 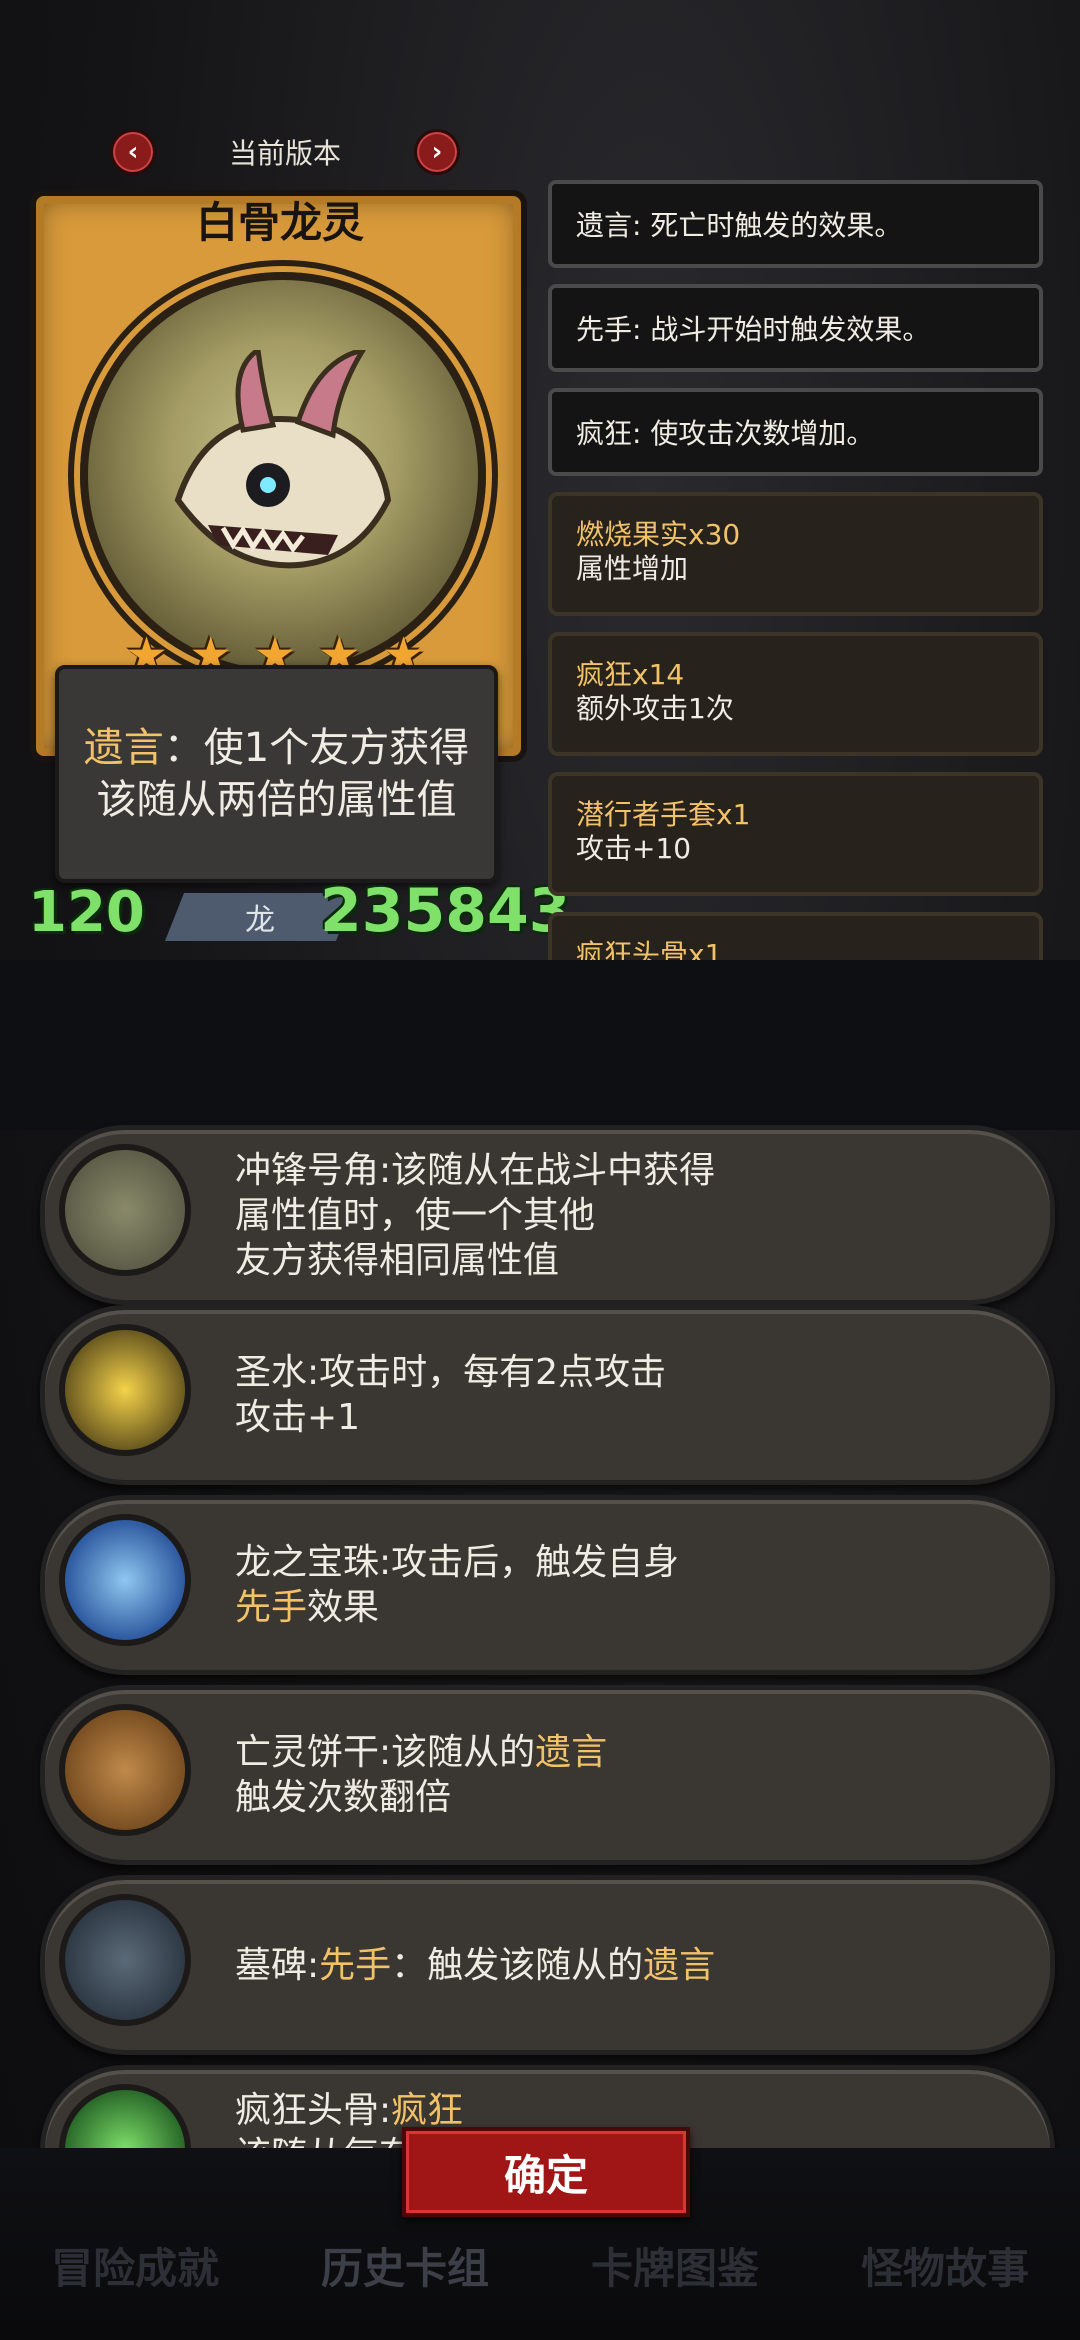 I want to click on card-effect-text: 遗言：使1个友方获得 该随从两倍的属性值, so click(x=276, y=774).